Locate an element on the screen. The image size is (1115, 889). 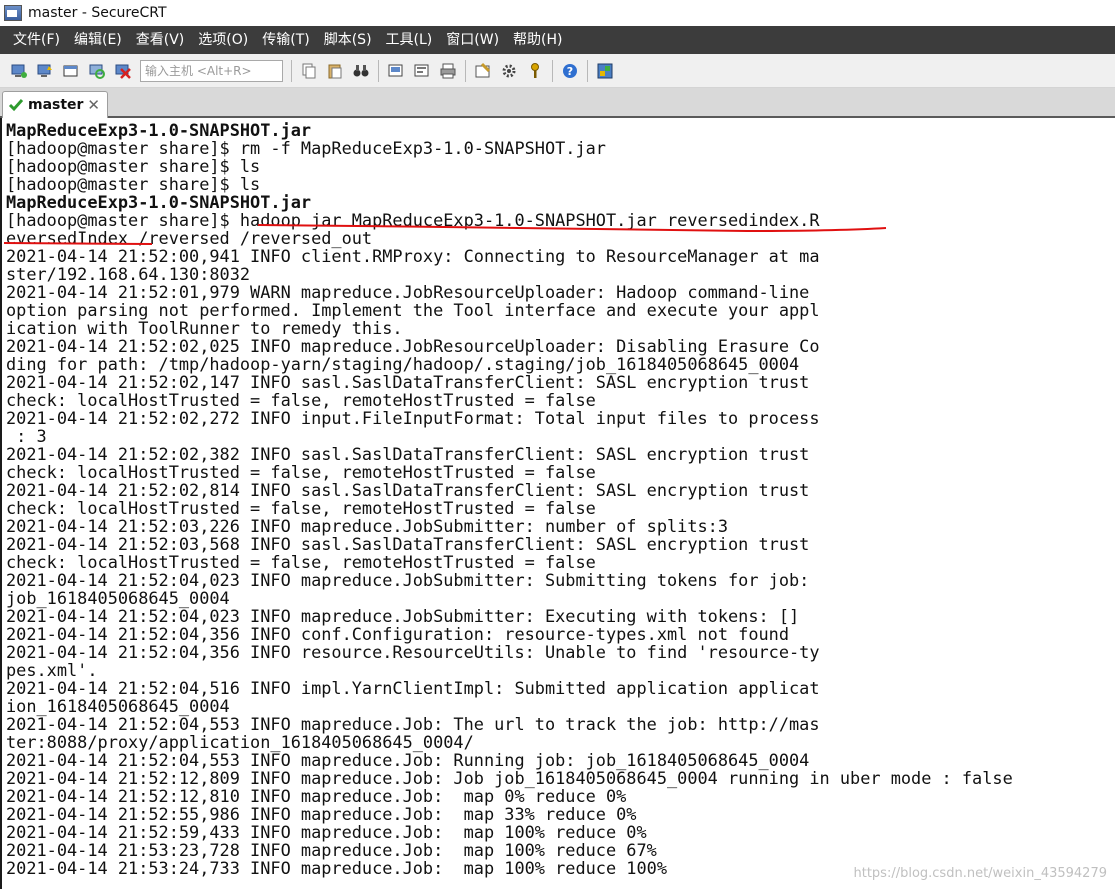
menu-edit: 编辑(E) is located at coordinates (98, 40).